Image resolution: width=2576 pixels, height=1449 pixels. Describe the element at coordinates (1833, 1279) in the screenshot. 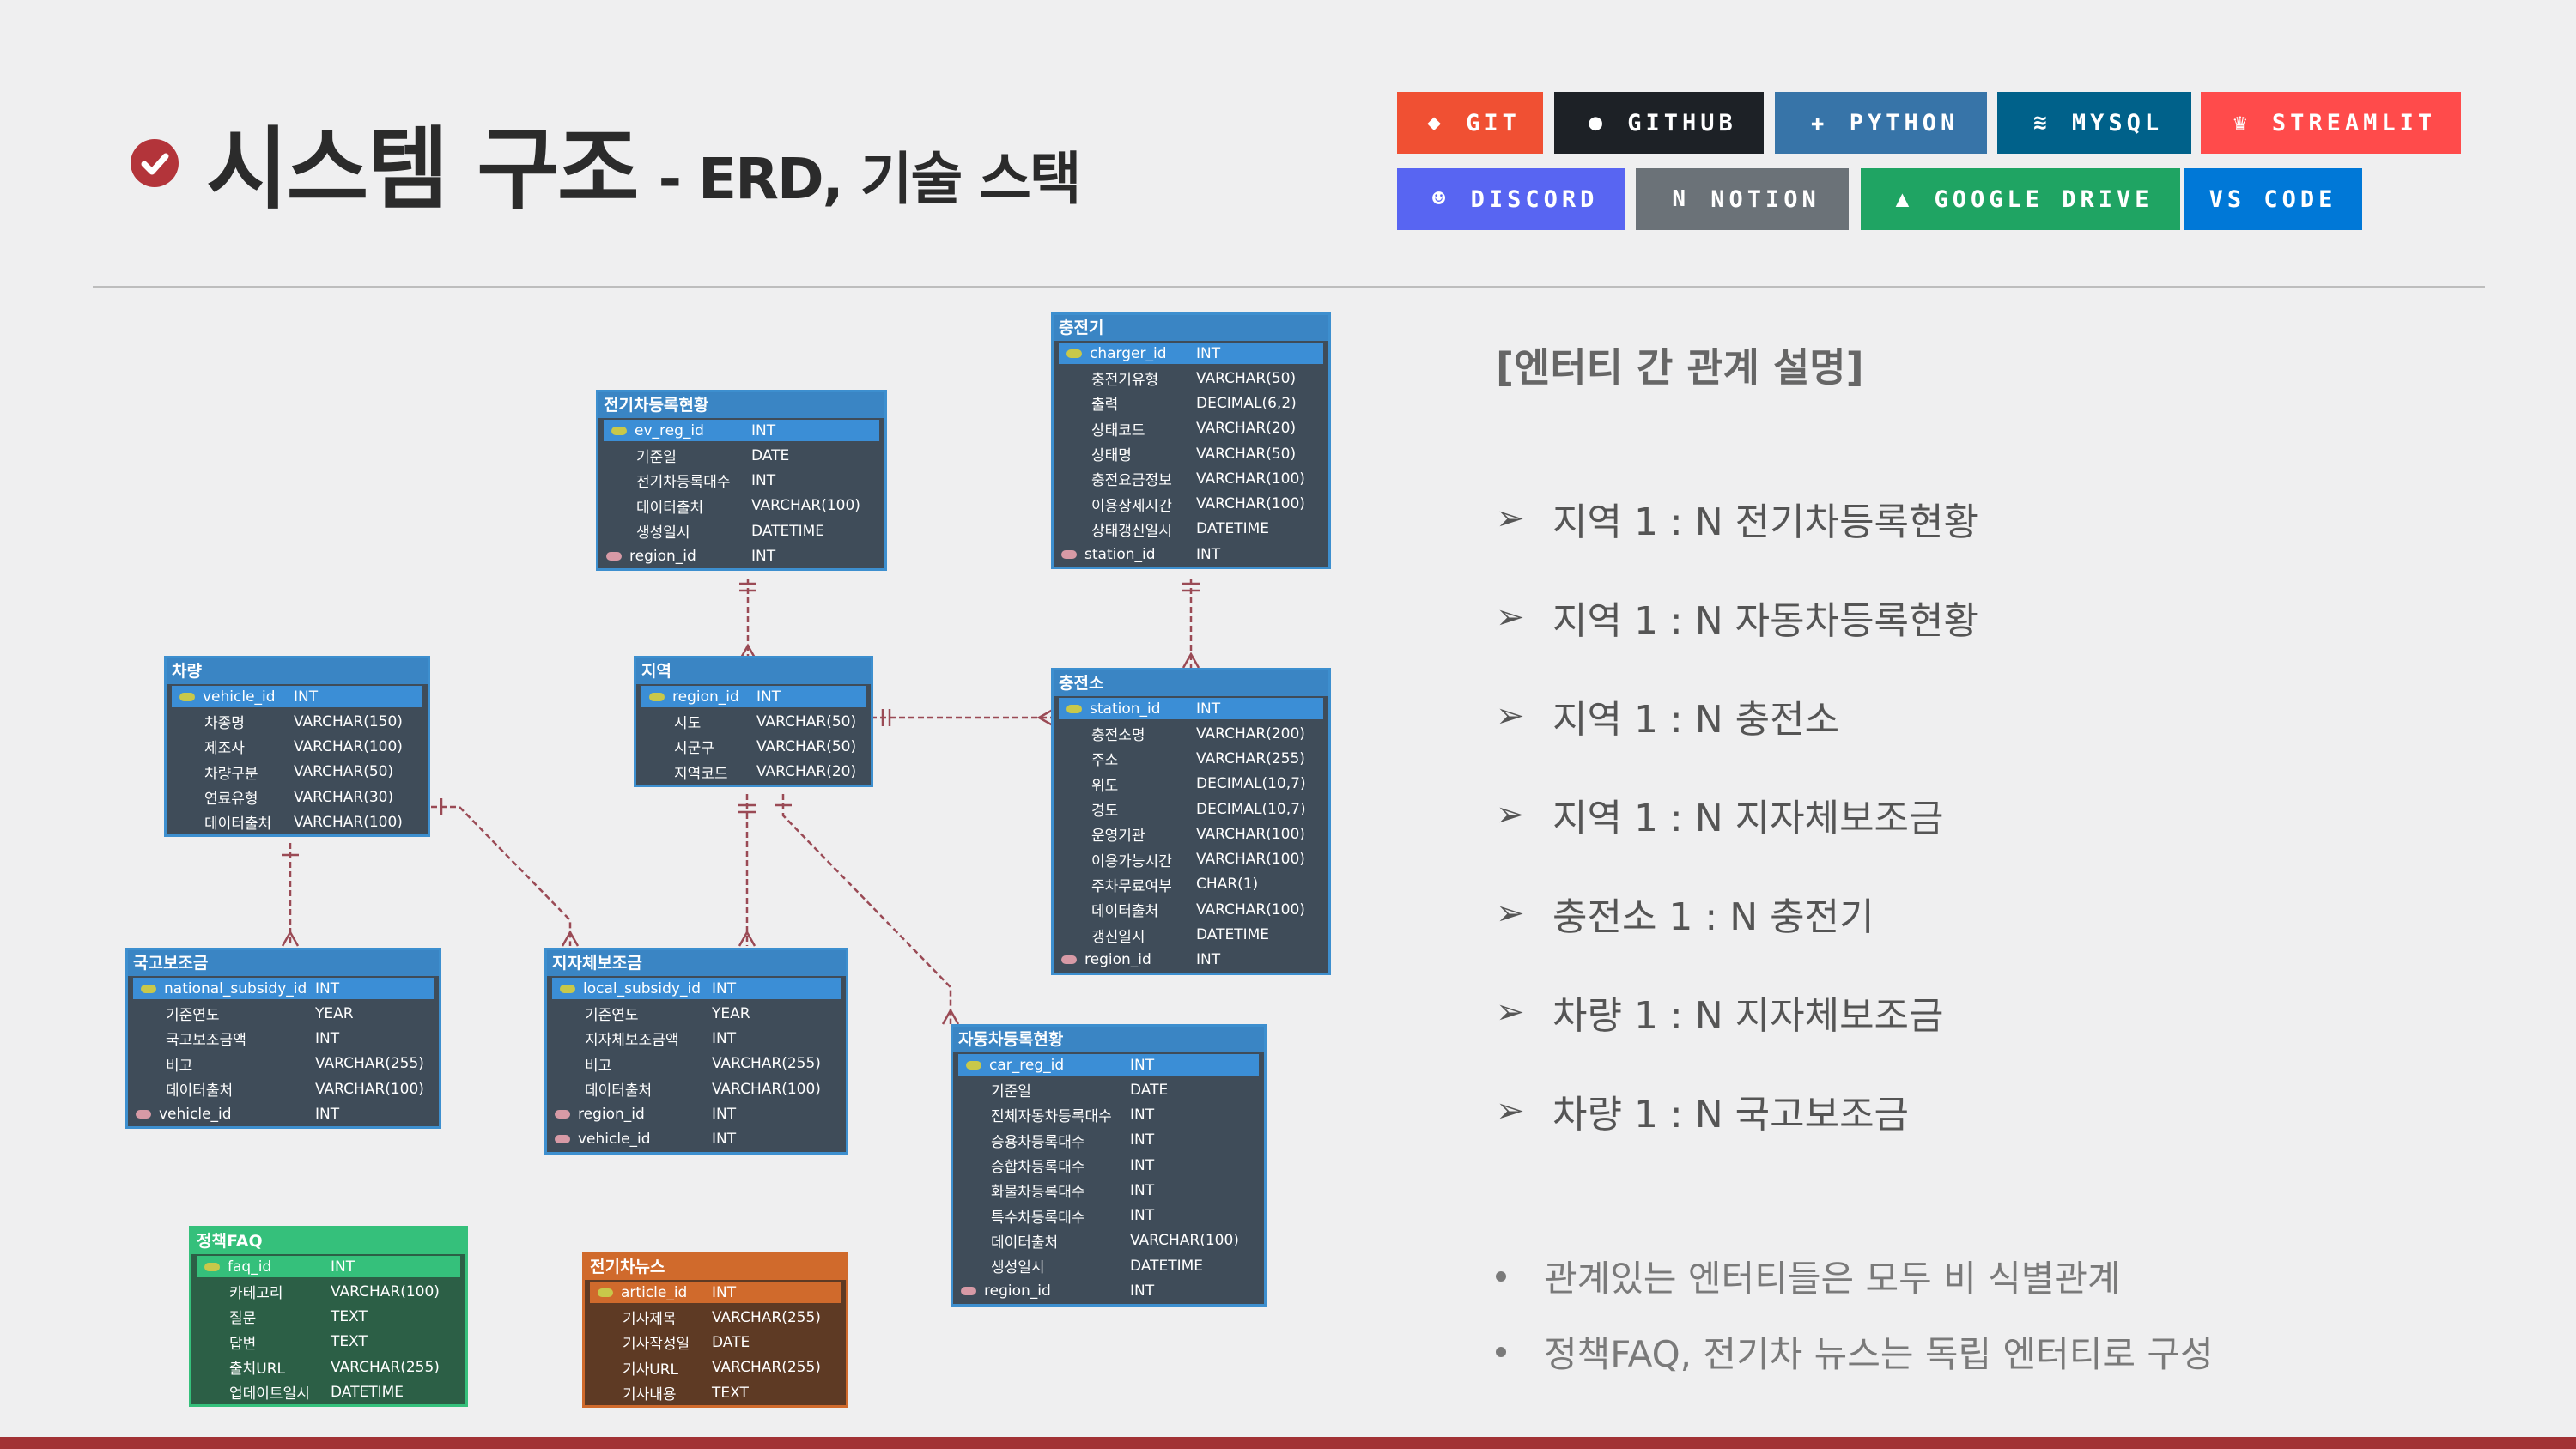

I see `note-text: 관계있는 엔터티들은 모두 비 식별관계` at that location.